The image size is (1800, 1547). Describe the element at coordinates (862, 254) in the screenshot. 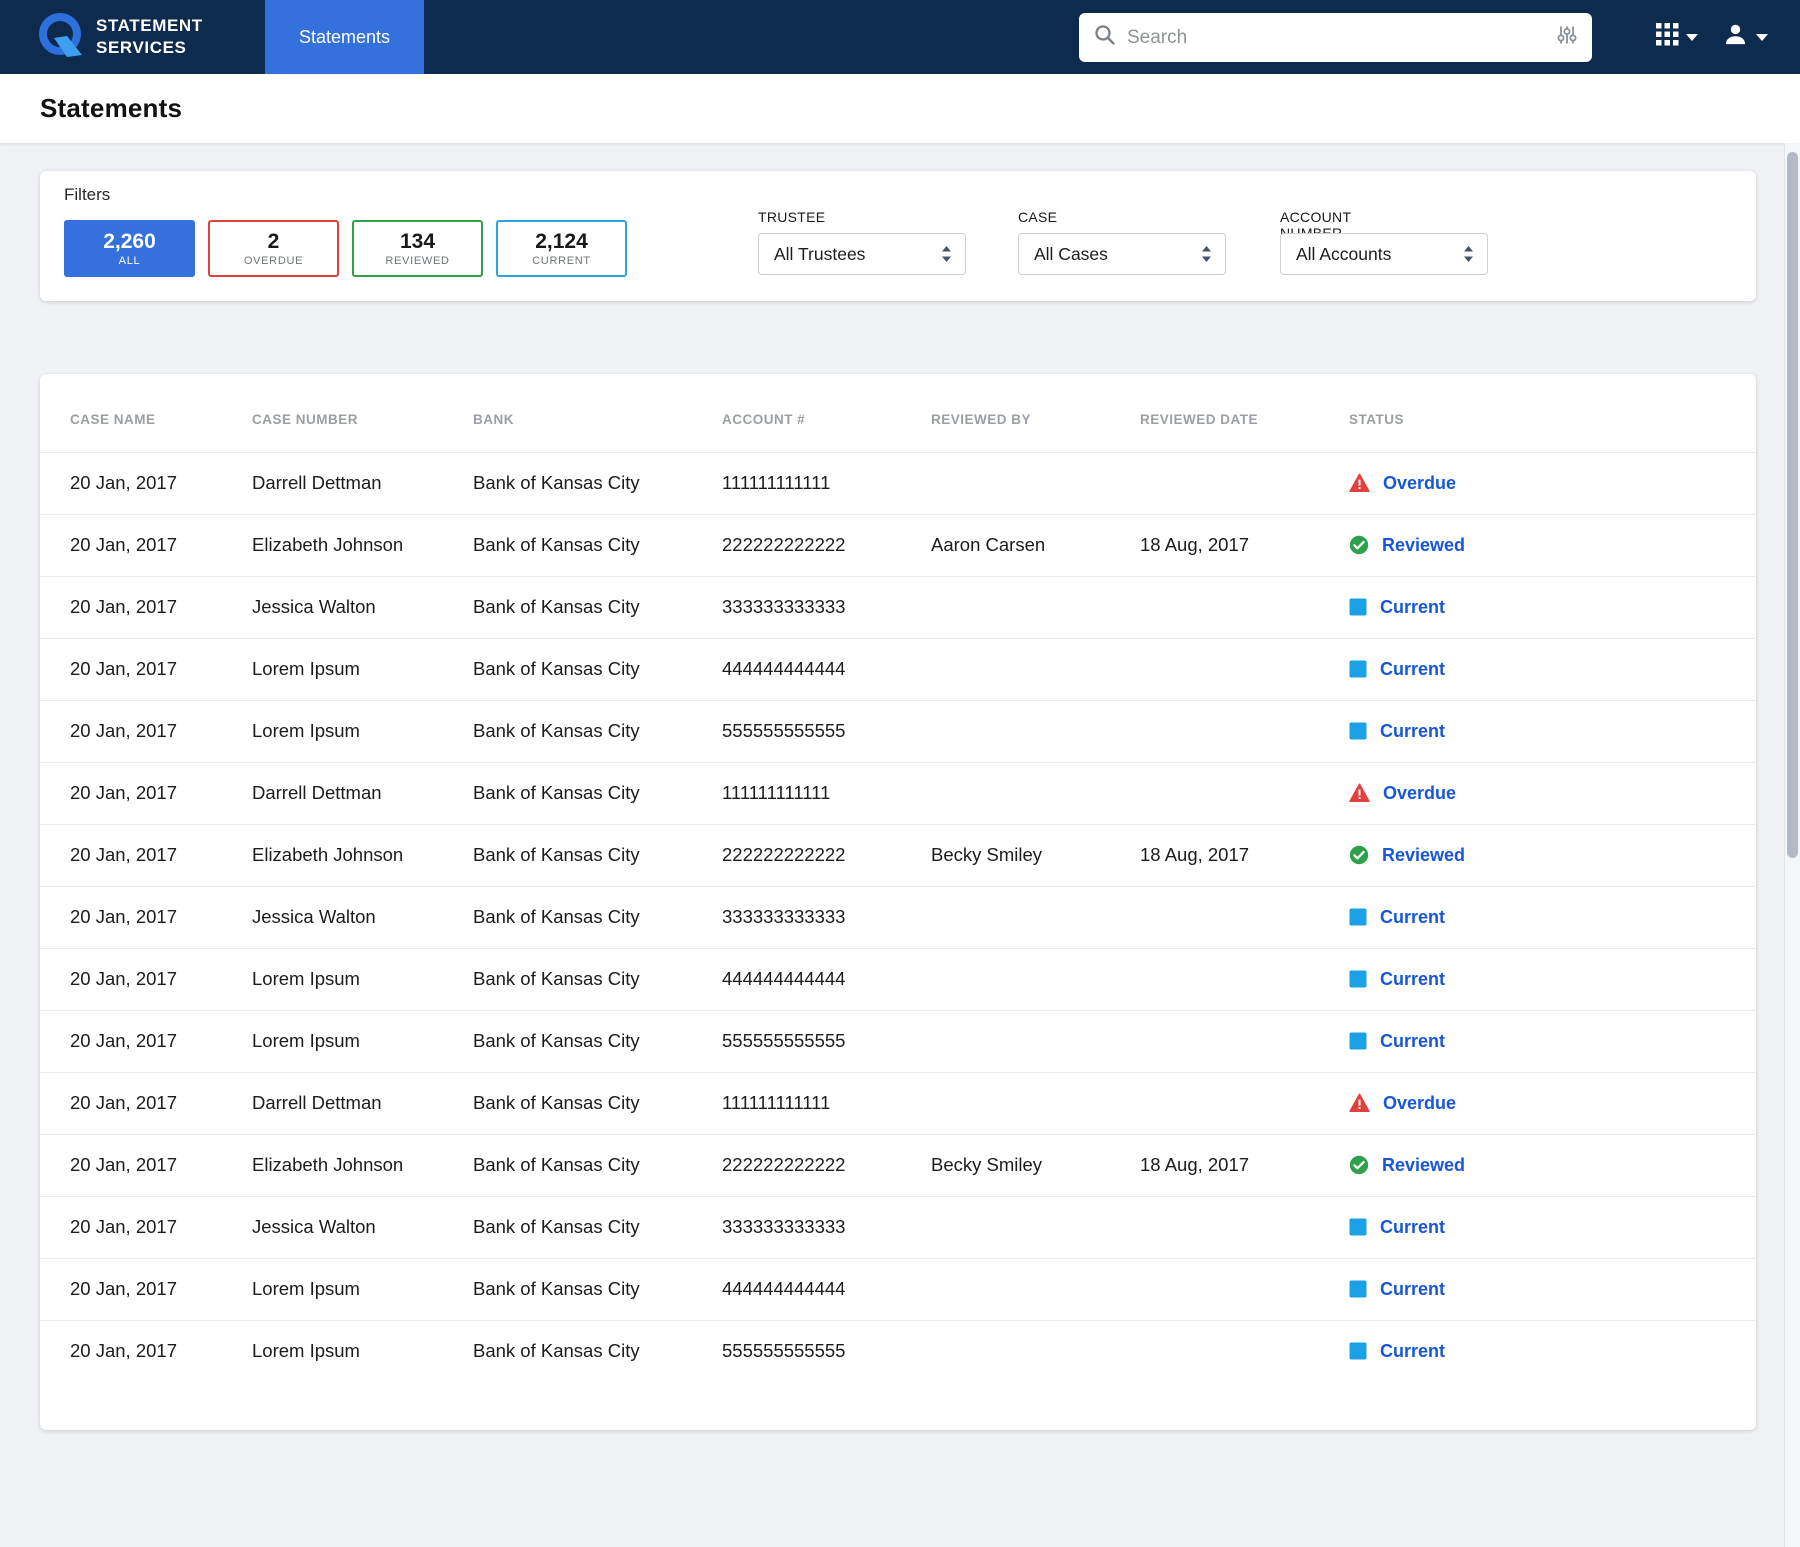

I see `trustee-select: All Trustees` at that location.